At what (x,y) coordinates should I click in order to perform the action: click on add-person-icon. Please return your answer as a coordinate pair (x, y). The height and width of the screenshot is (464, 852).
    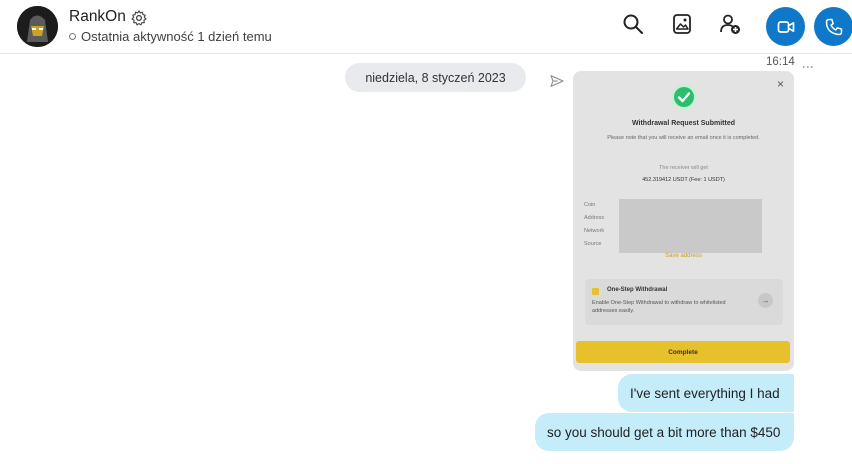
    Looking at the image, I should click on (730, 24).